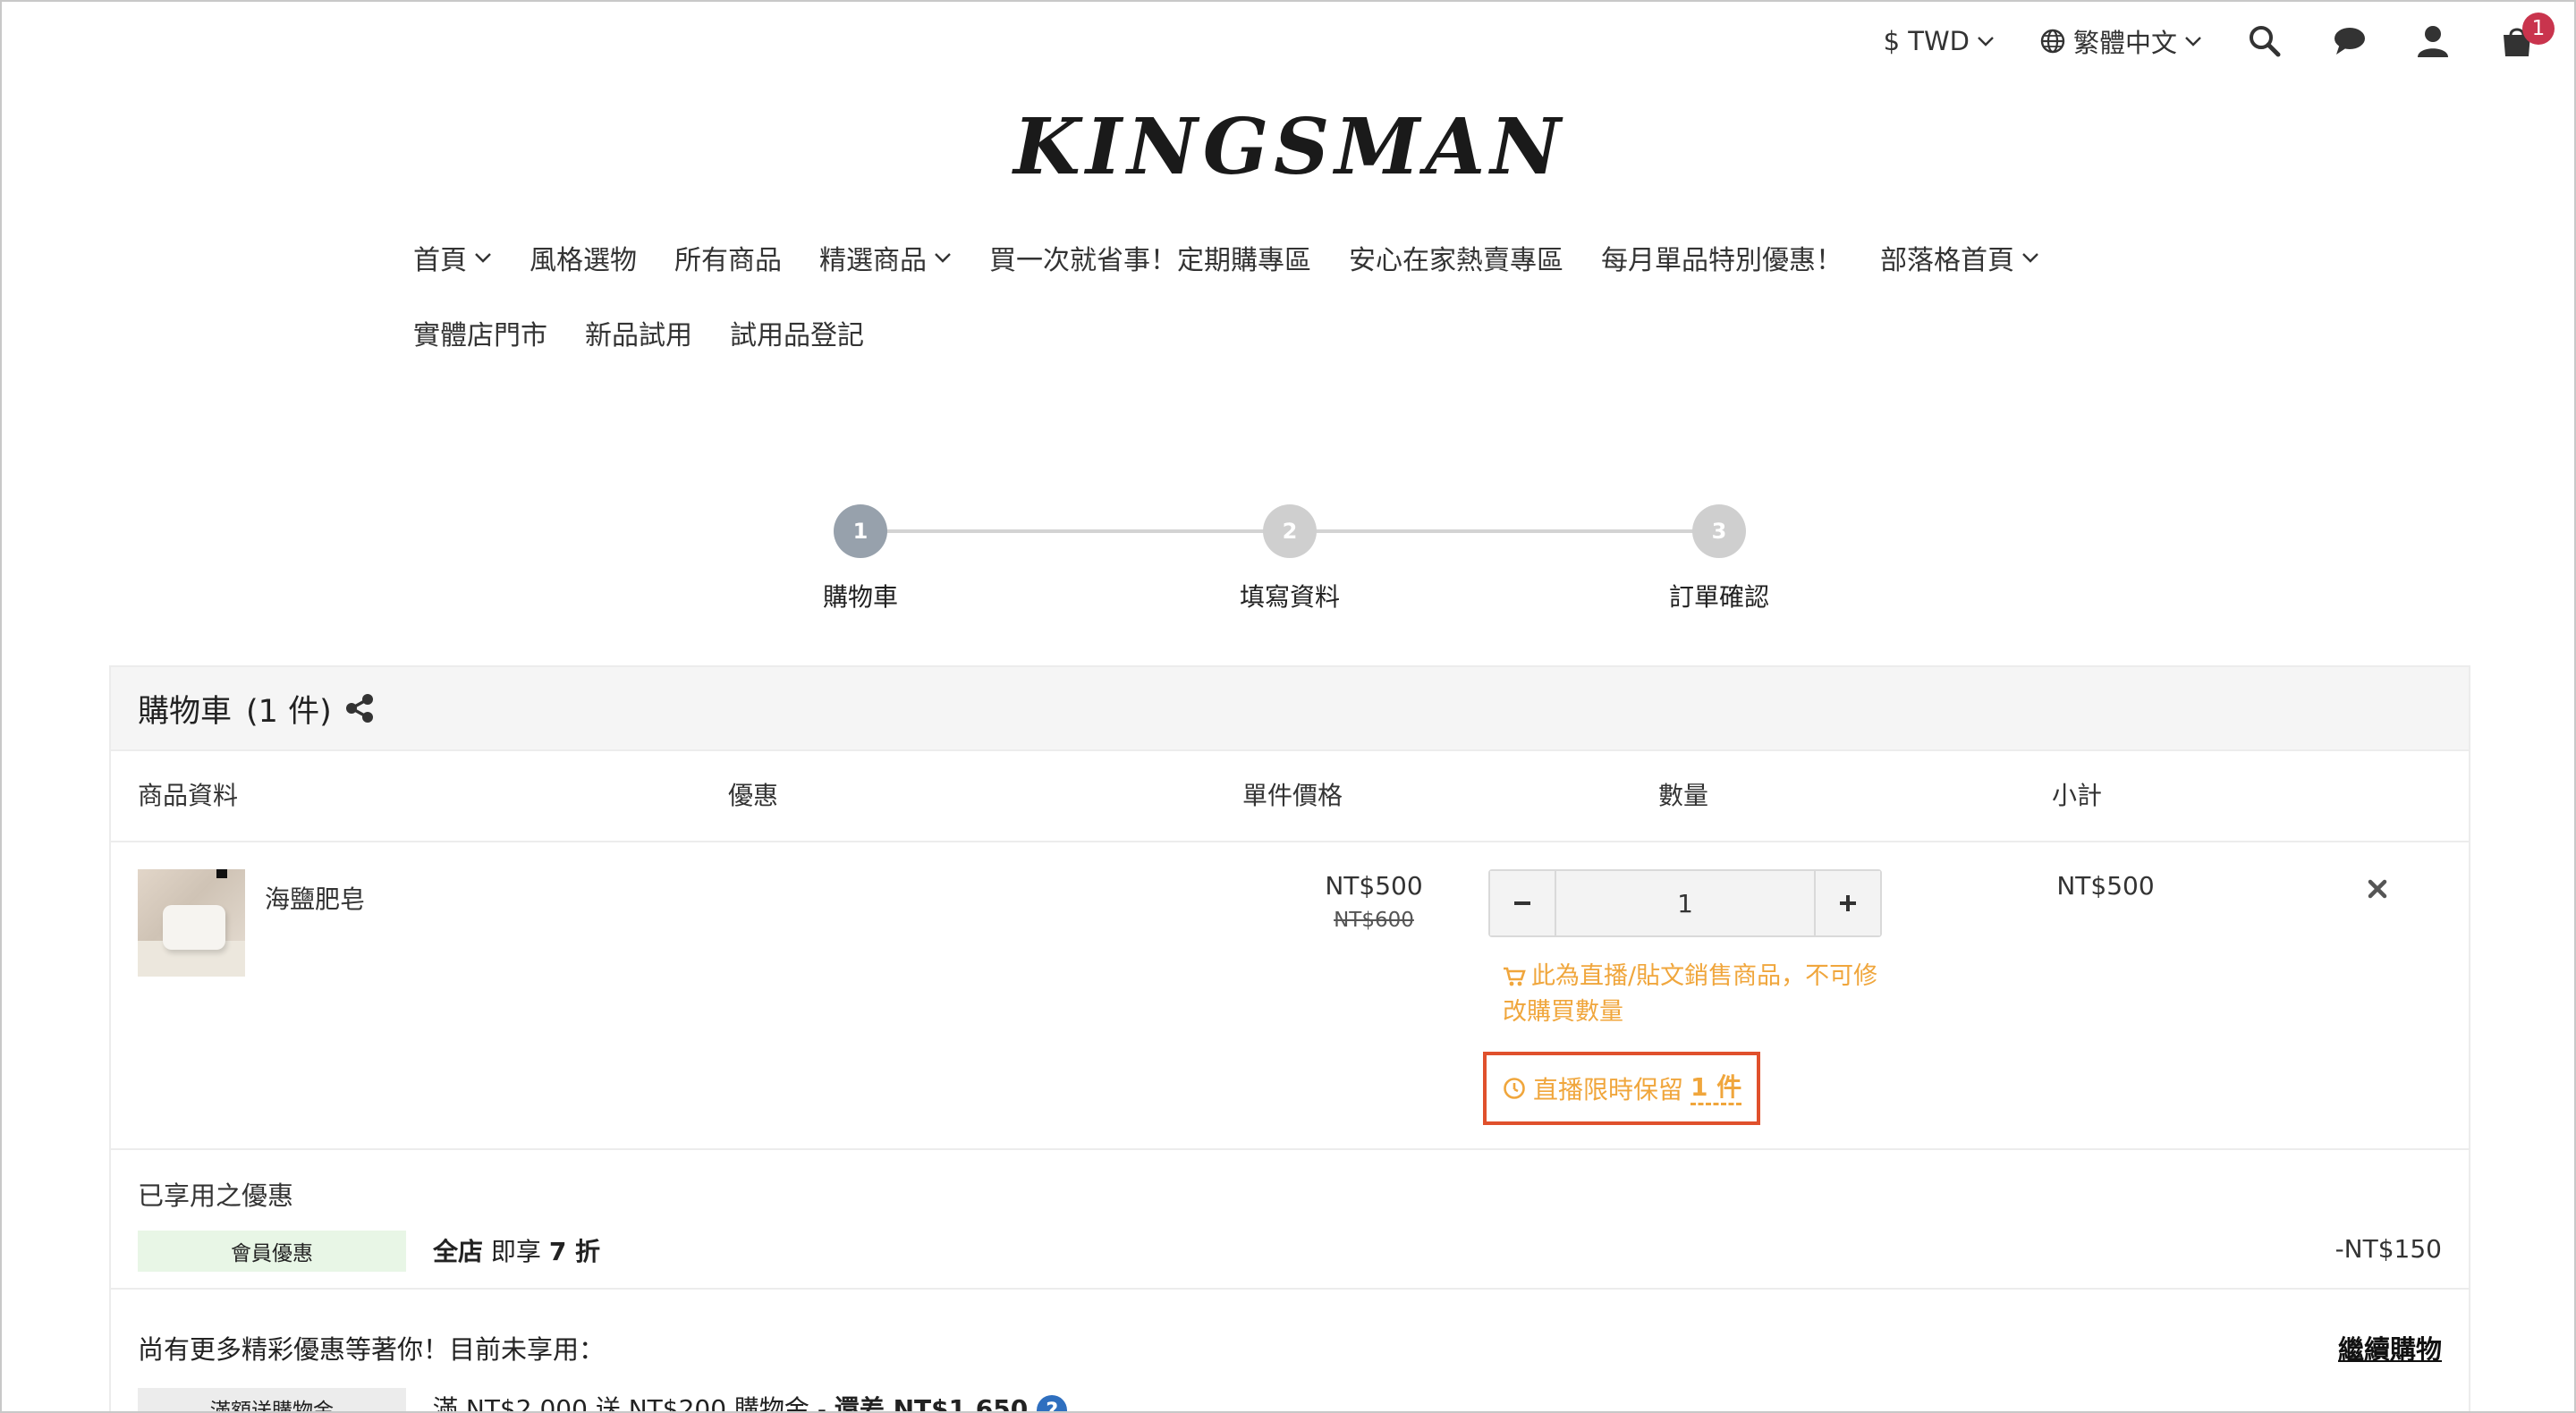 The image size is (2576, 1413). I want to click on nav-item: 試用品登記, so click(797, 332).